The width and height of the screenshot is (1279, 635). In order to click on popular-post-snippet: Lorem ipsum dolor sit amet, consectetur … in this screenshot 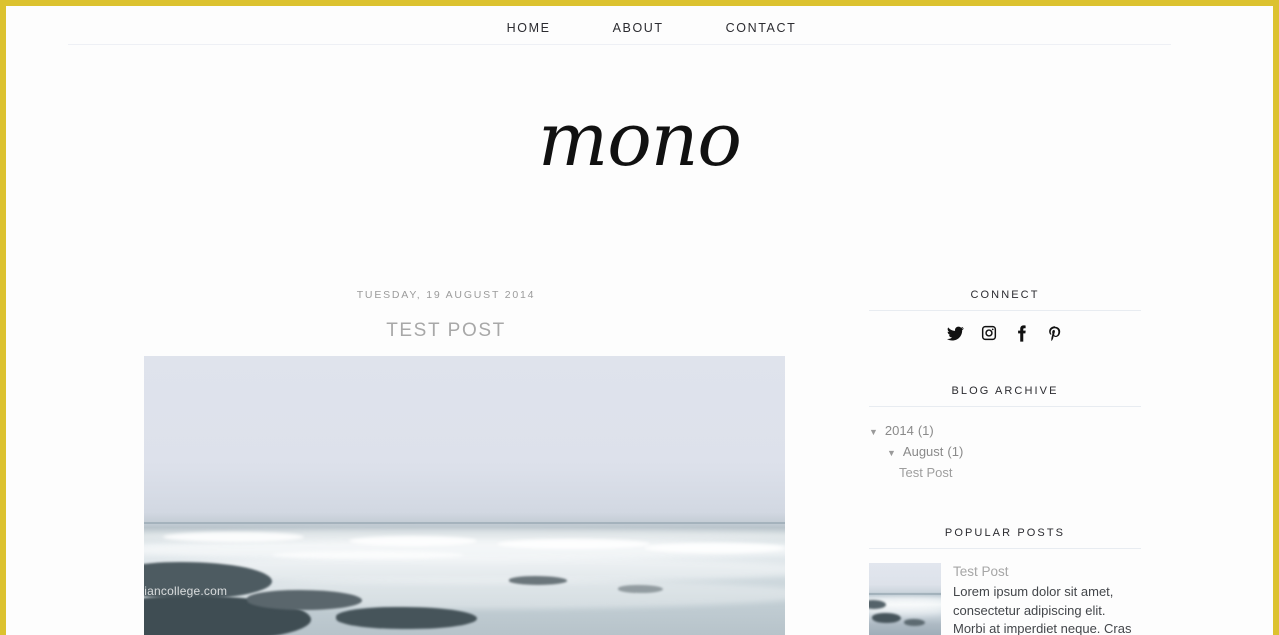, I will do `click(1042, 609)`.